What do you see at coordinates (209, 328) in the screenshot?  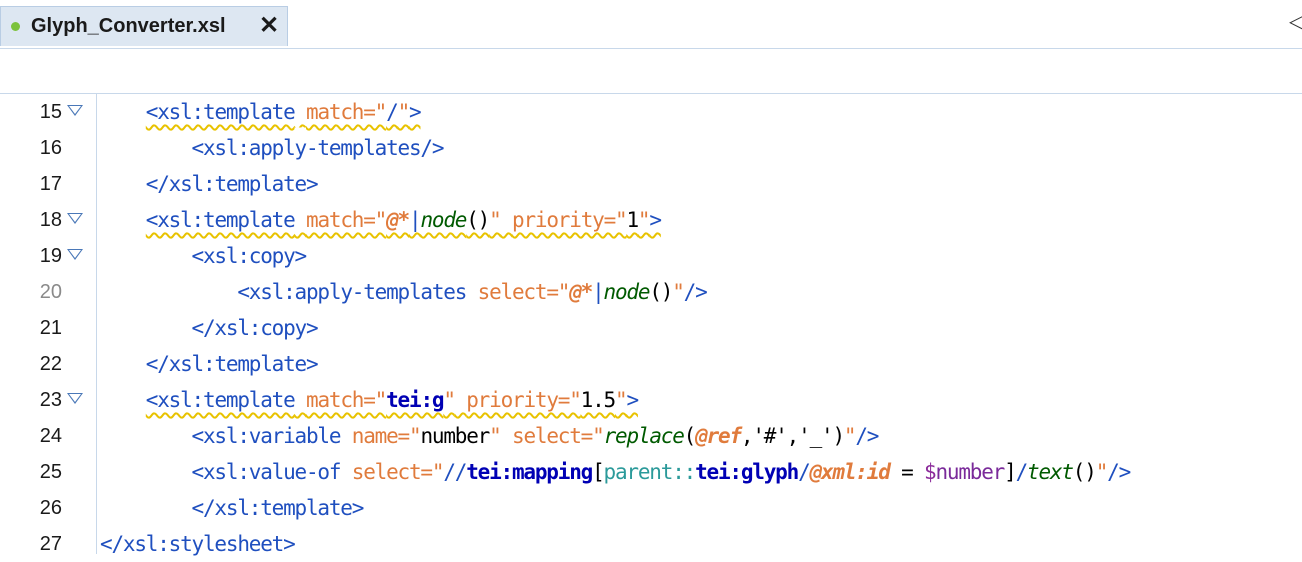 I see `code-text: </xsl:copy>` at bounding box center [209, 328].